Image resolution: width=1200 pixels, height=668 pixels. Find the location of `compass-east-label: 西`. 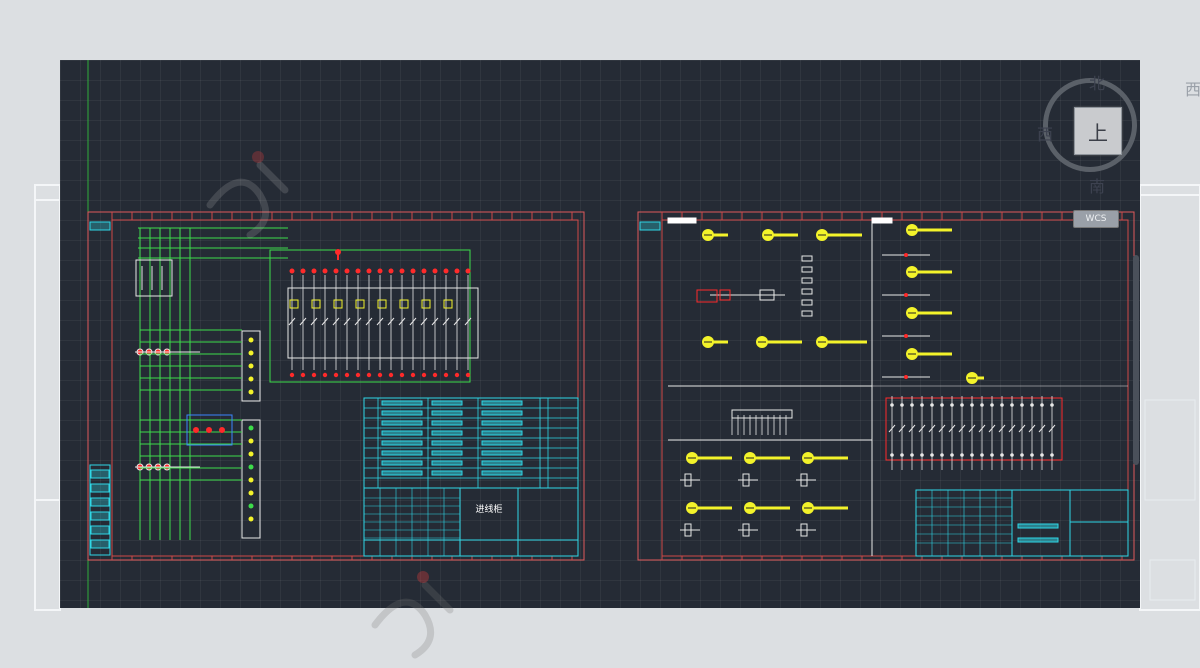

compass-east-label: 西 is located at coordinates (1192, 88).